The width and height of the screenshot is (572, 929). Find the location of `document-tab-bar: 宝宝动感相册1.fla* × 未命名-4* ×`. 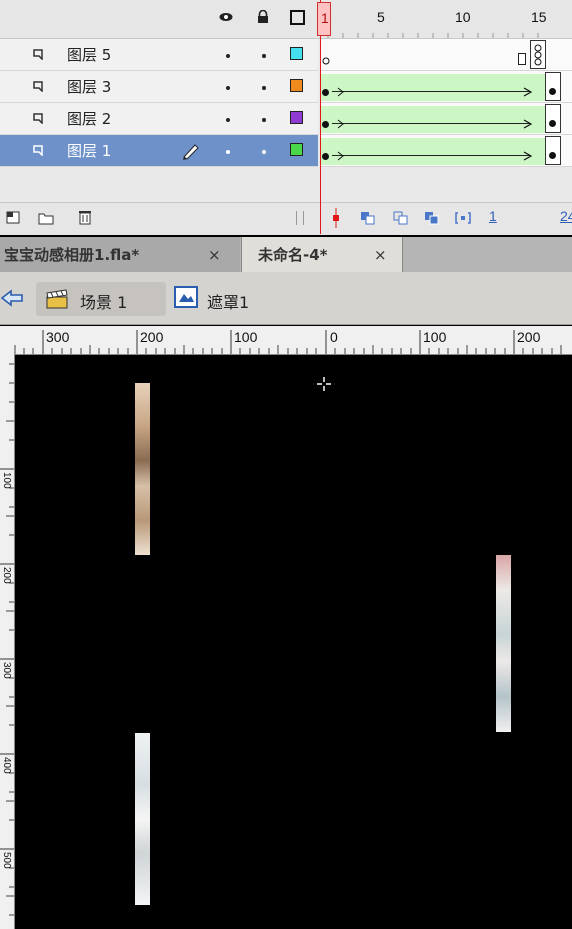

document-tab-bar: 宝宝动感相册1.fla* × 未命名-4* × is located at coordinates (286, 254).